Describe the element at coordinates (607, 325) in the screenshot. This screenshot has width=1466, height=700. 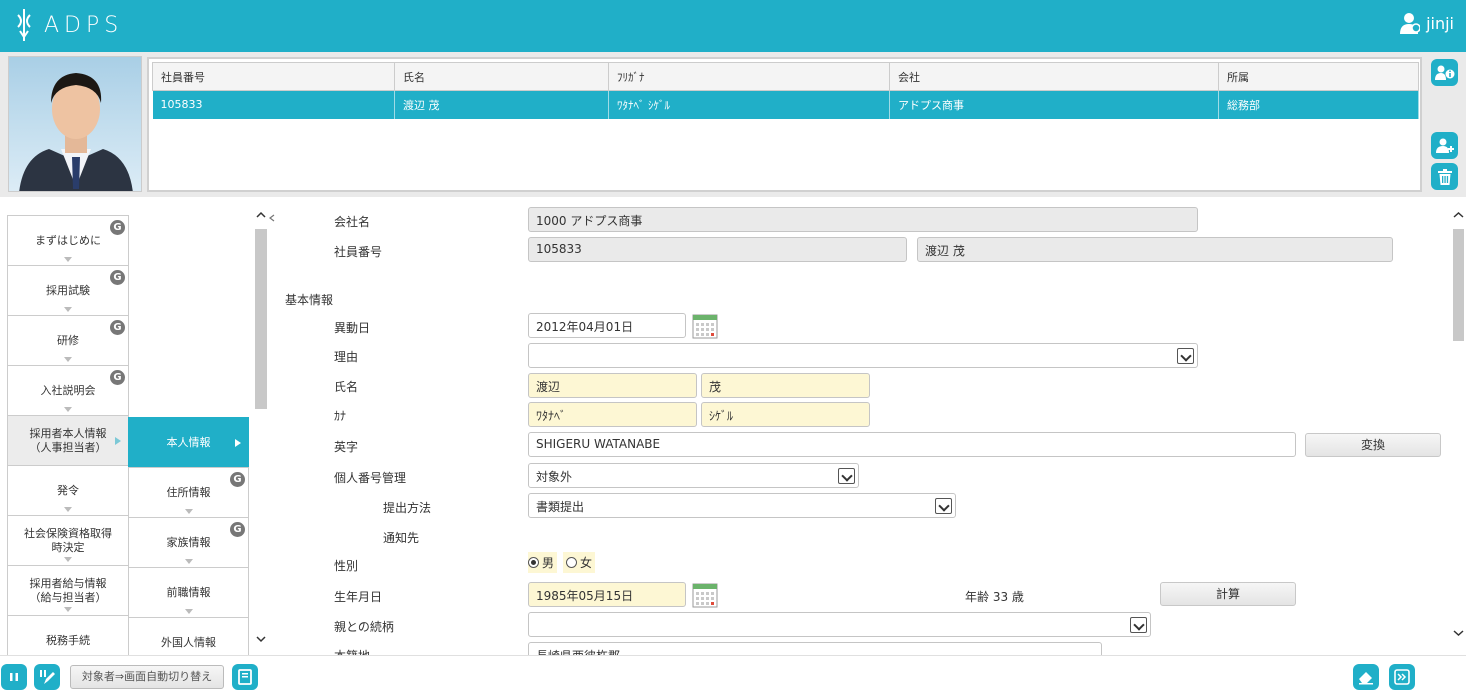
I see `transfer-date-input: 2012年04月01日` at that location.